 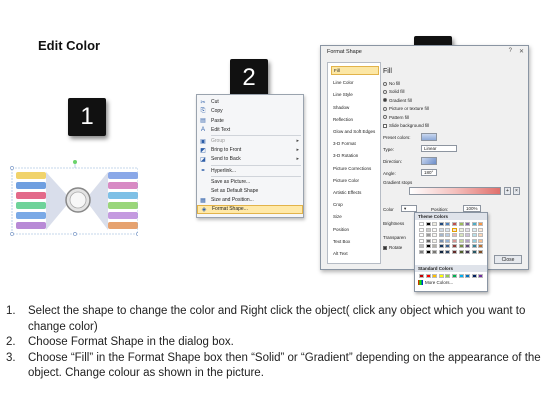 What do you see at coordinates (429, 161) in the screenshot?
I see `direction-button` at bounding box center [429, 161].